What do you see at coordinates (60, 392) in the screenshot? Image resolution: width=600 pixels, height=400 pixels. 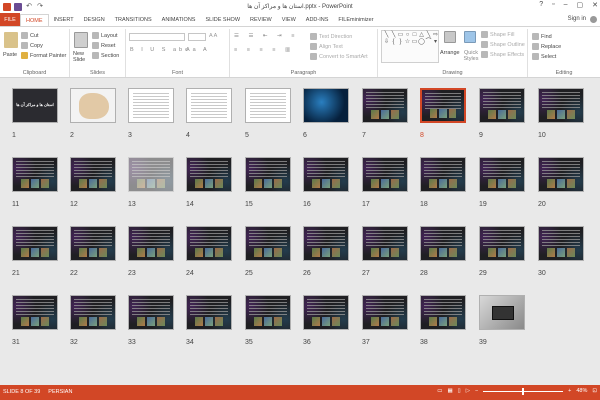 I see `language-indicator: PERSIAN` at bounding box center [60, 392].